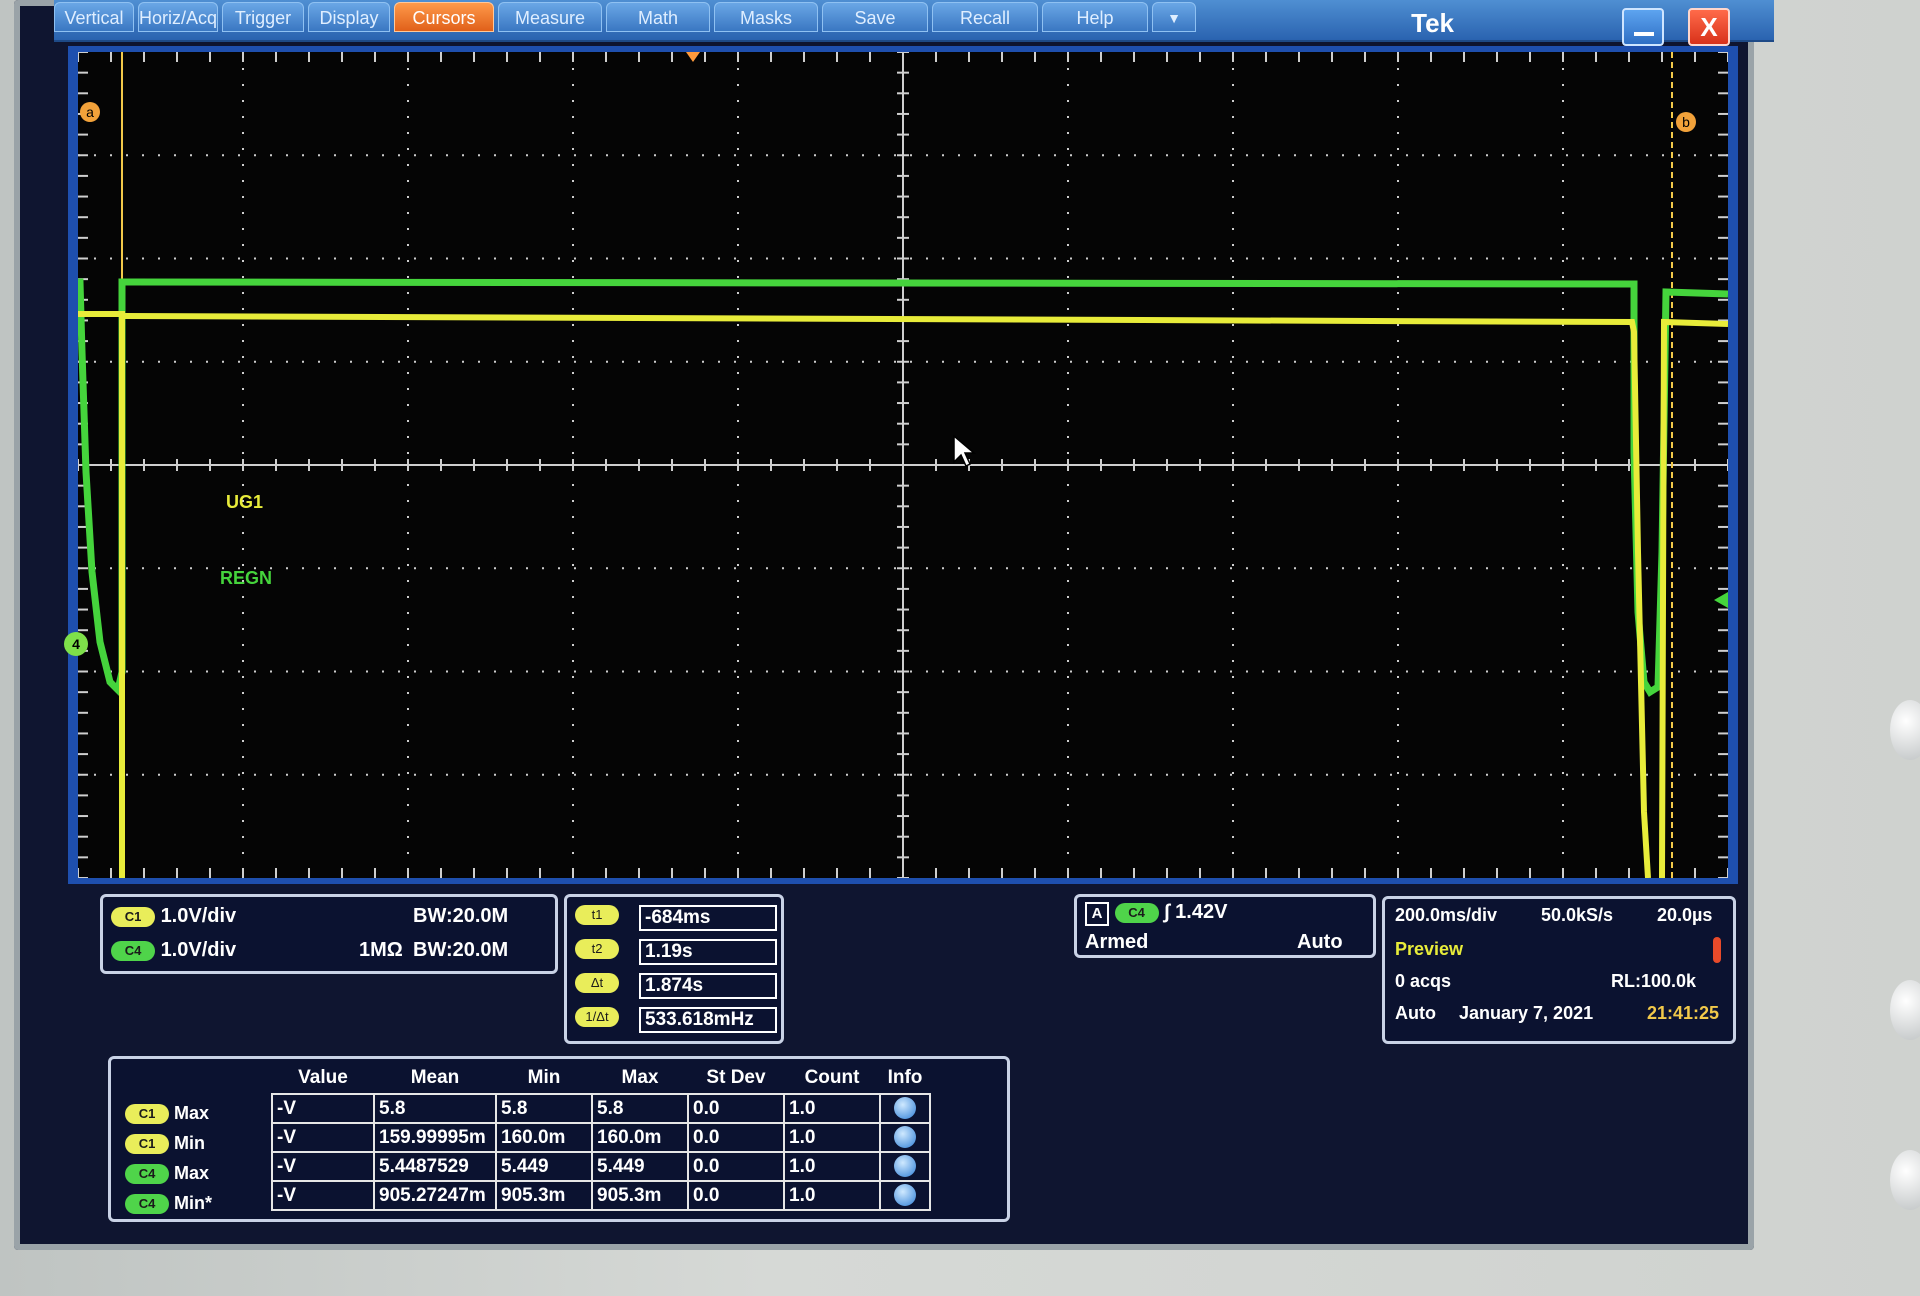  What do you see at coordinates (435, 1077) in the screenshot?
I see `col-mean: Mean` at bounding box center [435, 1077].